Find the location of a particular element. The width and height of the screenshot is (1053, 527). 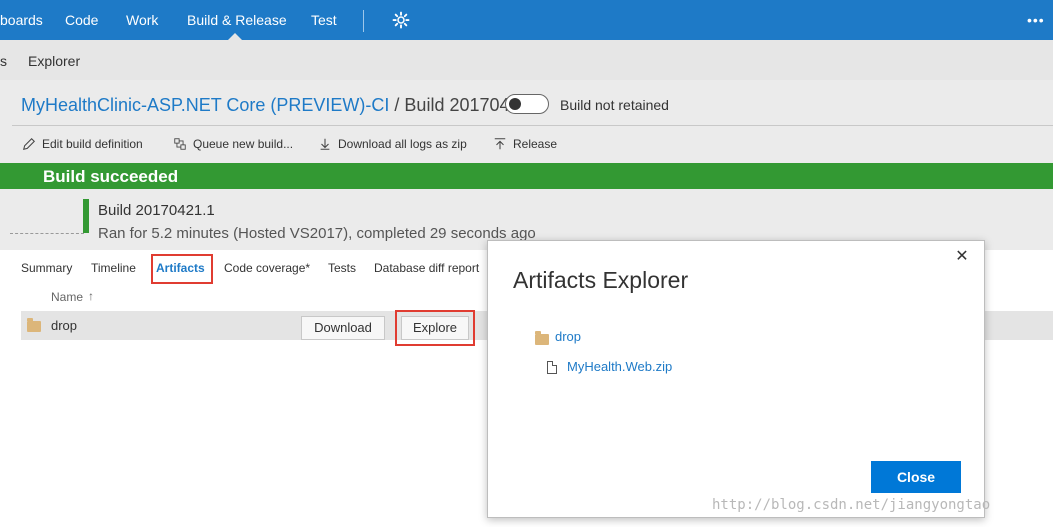

file-icon is located at coordinates (552, 367).